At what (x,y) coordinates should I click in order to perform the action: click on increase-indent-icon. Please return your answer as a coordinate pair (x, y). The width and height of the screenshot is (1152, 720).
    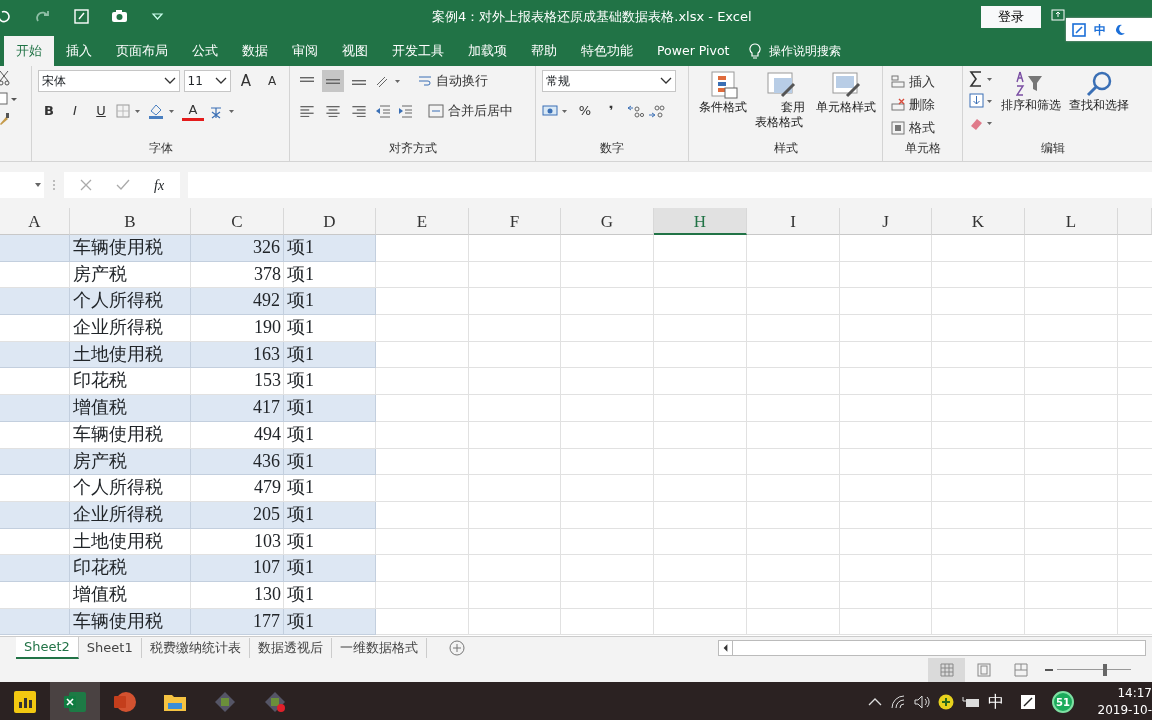
    Looking at the image, I should click on (405, 111).